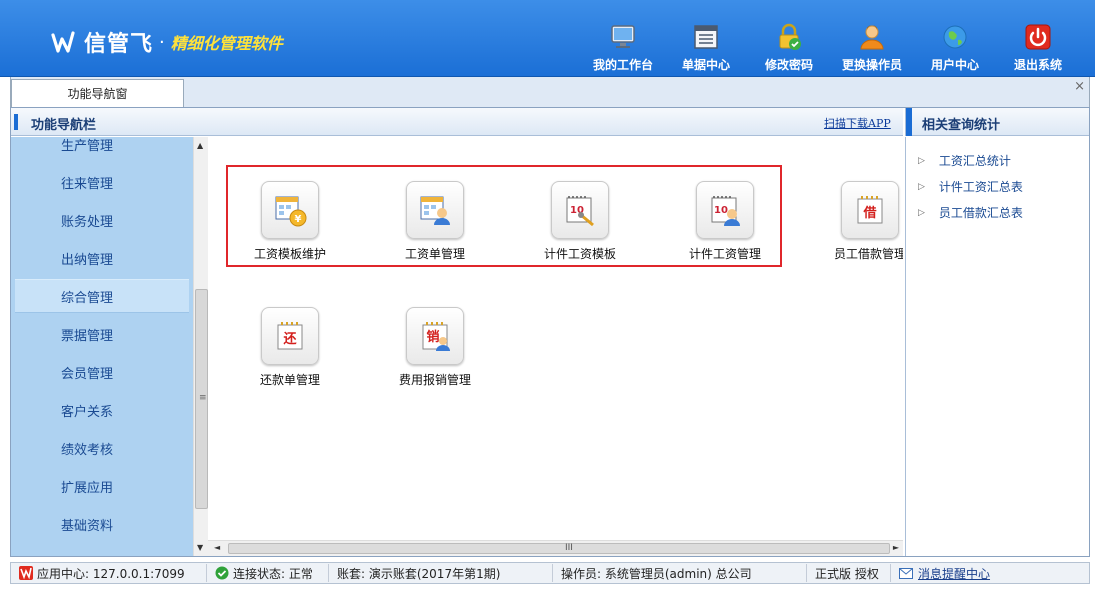  I want to click on link-piece-rate-summary: ▷ 计件工资汇总表, so click(970, 186).